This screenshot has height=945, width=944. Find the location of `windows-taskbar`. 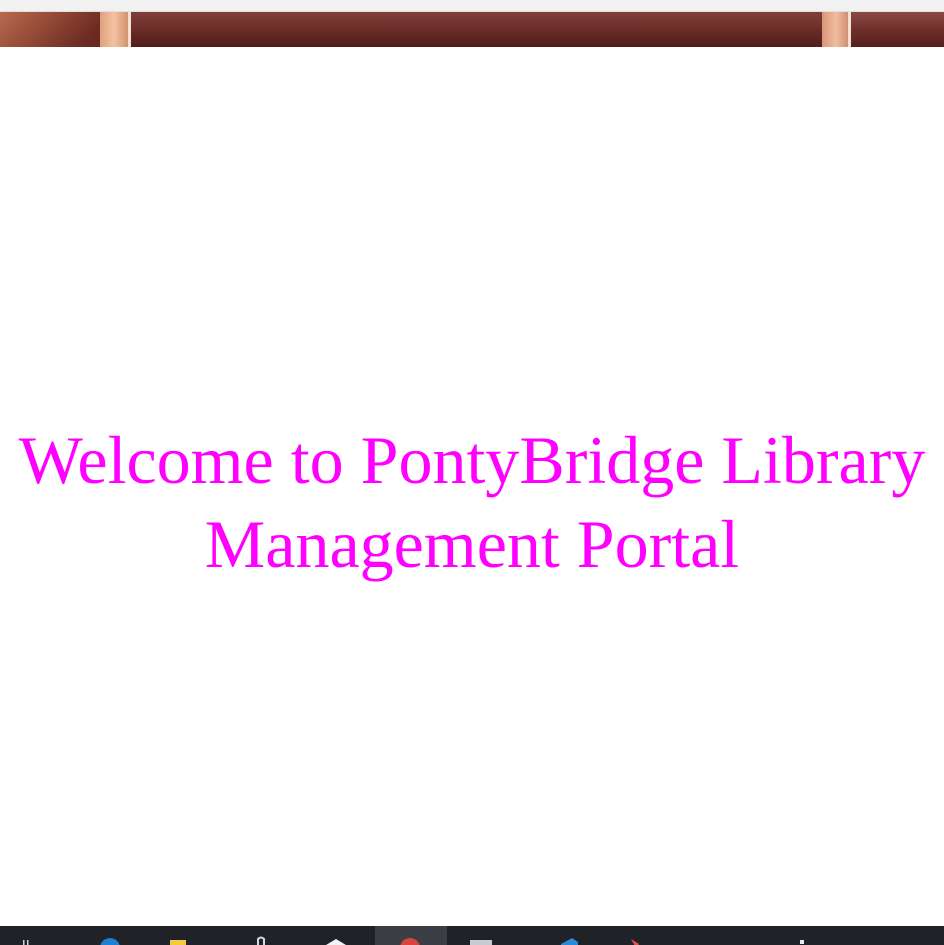

windows-taskbar is located at coordinates (472, 935).